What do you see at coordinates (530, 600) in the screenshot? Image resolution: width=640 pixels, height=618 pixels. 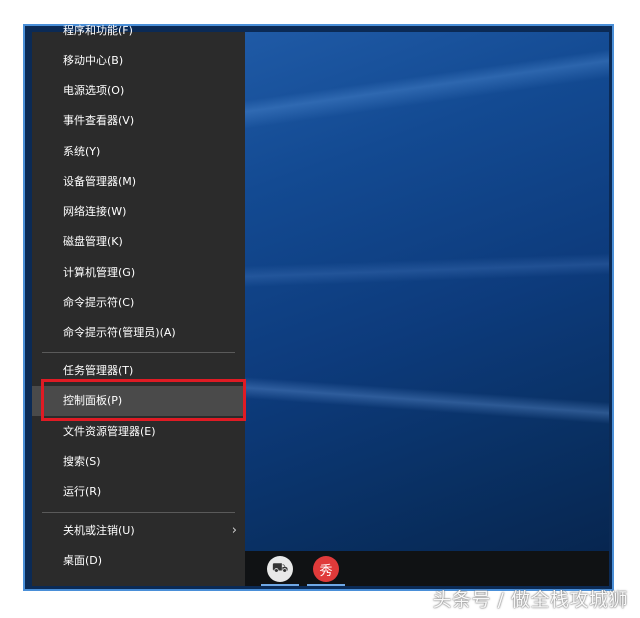 I see `watermark: 头条号 / 做全栈攻城狮` at bounding box center [530, 600].